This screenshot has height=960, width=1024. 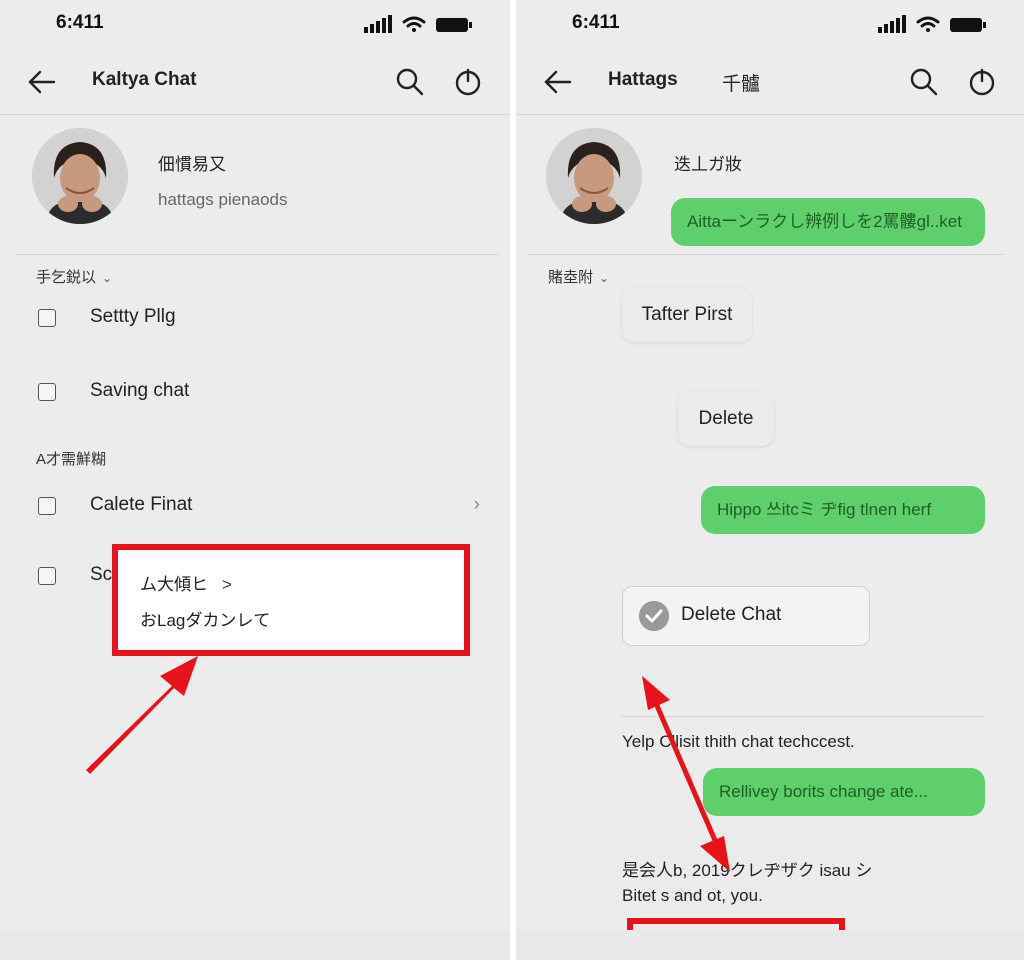 I want to click on popup-option: ム大傾ヒ >, so click(x=186, y=582).